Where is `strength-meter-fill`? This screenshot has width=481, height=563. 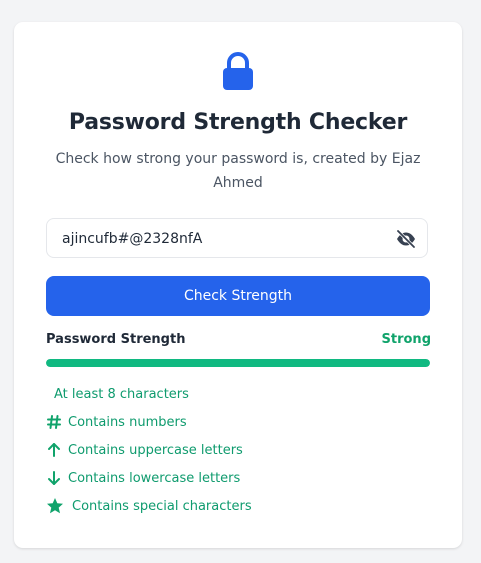 strength-meter-fill is located at coordinates (238, 363).